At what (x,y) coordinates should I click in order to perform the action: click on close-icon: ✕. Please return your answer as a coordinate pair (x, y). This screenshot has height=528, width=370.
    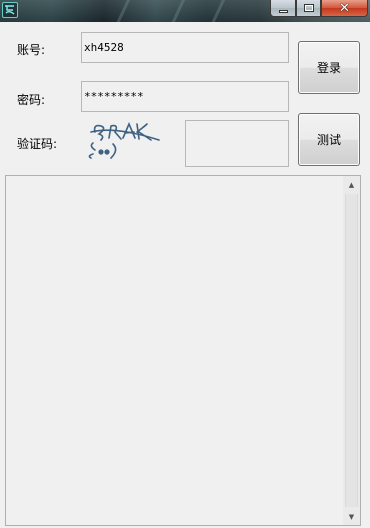
    Looking at the image, I should click on (344, 8).